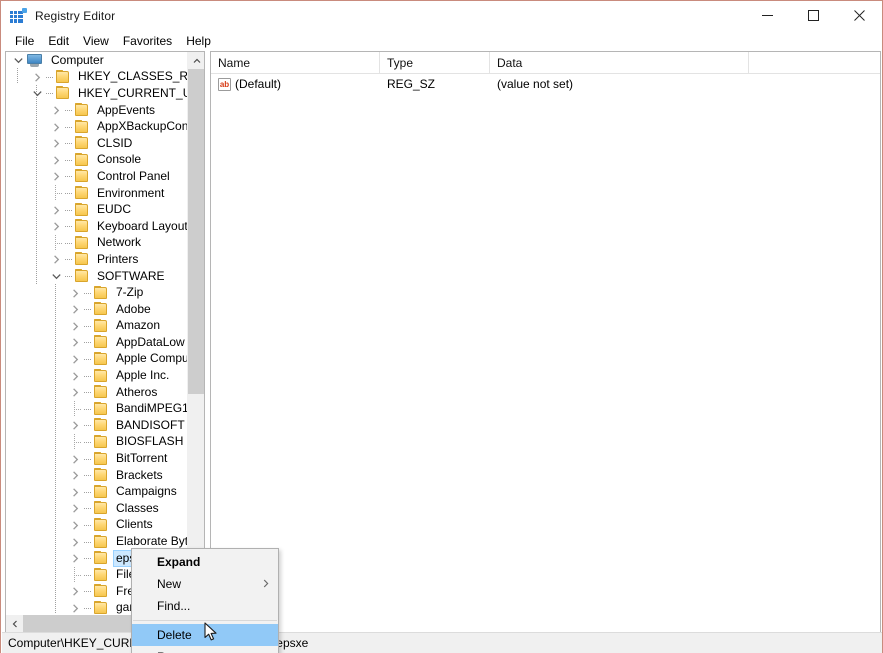  I want to click on tree-item-label: Apple Inc., so click(143, 375).